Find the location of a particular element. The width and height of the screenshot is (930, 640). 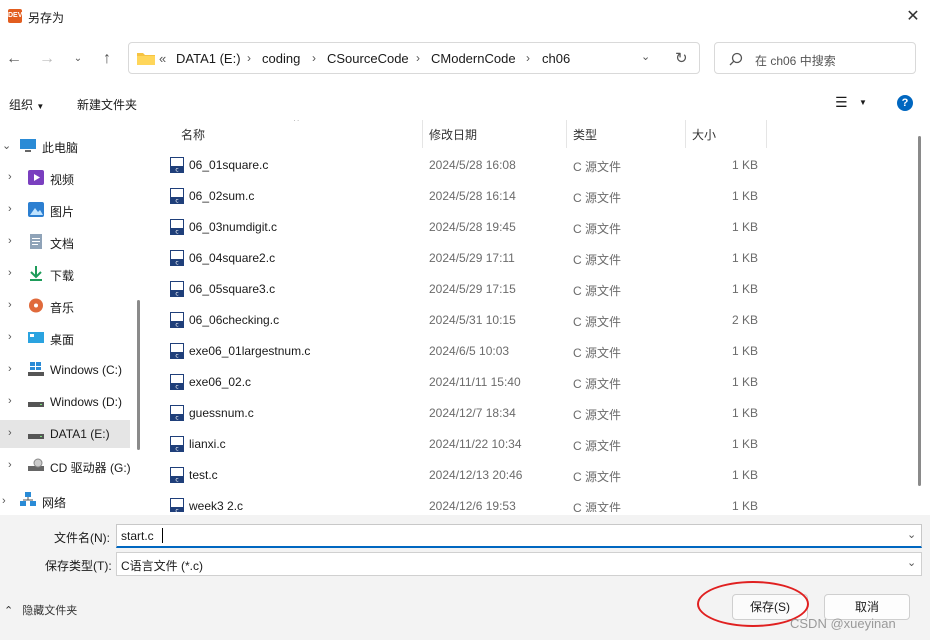

breadcrumb-item: CModernCode is located at coordinates (473, 58).